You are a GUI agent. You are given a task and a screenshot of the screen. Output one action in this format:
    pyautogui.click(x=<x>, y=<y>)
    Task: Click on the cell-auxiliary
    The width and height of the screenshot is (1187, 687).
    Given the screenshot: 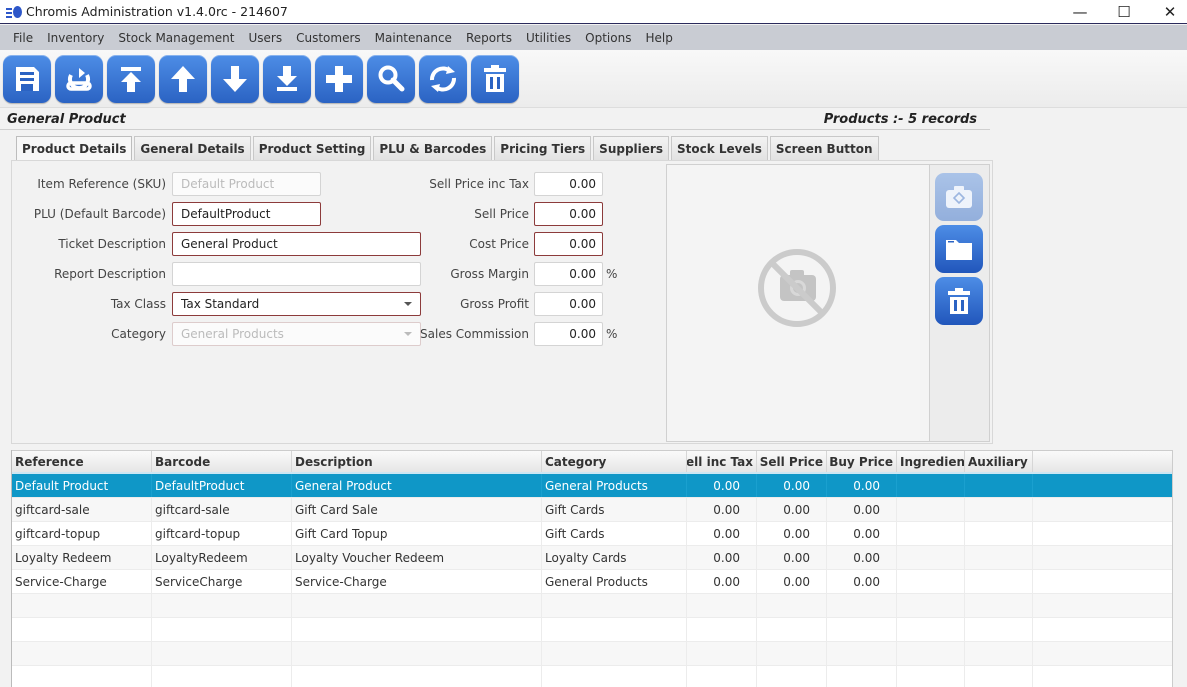 What is the action you would take?
    pyautogui.click(x=999, y=509)
    